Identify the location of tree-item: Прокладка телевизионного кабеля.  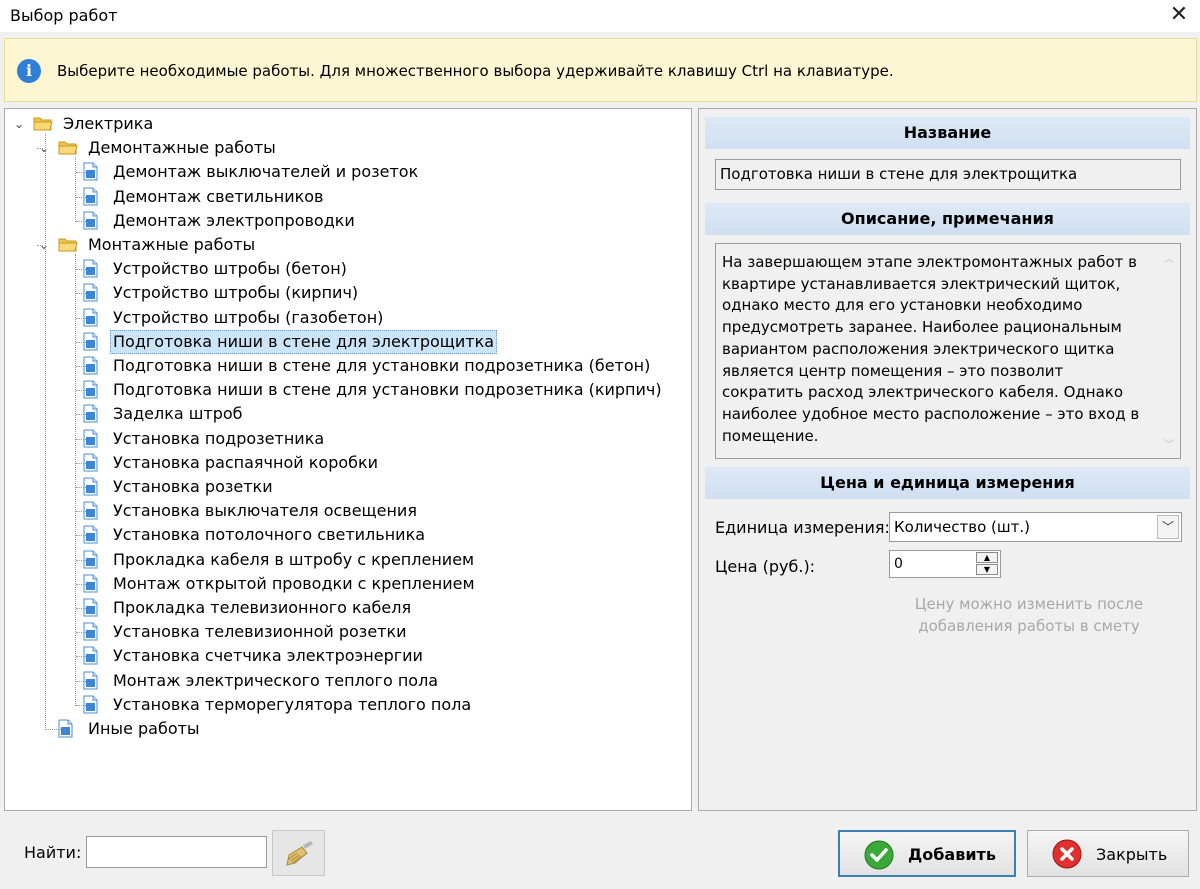
(345, 608).